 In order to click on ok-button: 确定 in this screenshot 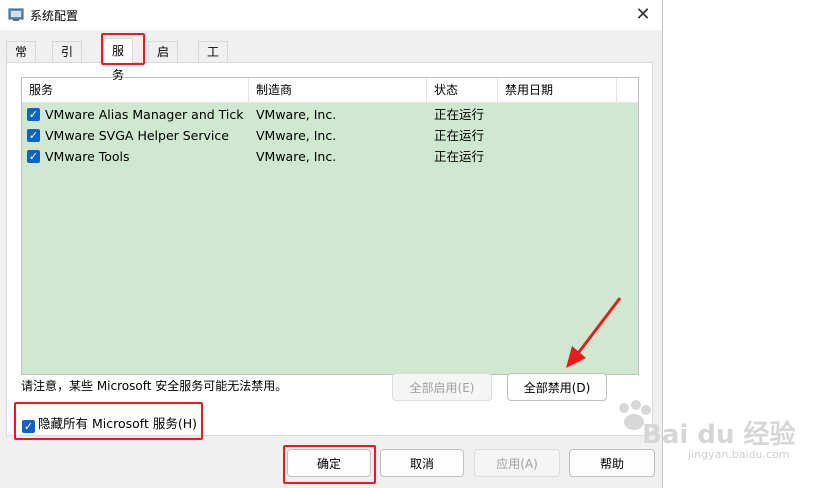, I will do `click(329, 463)`.